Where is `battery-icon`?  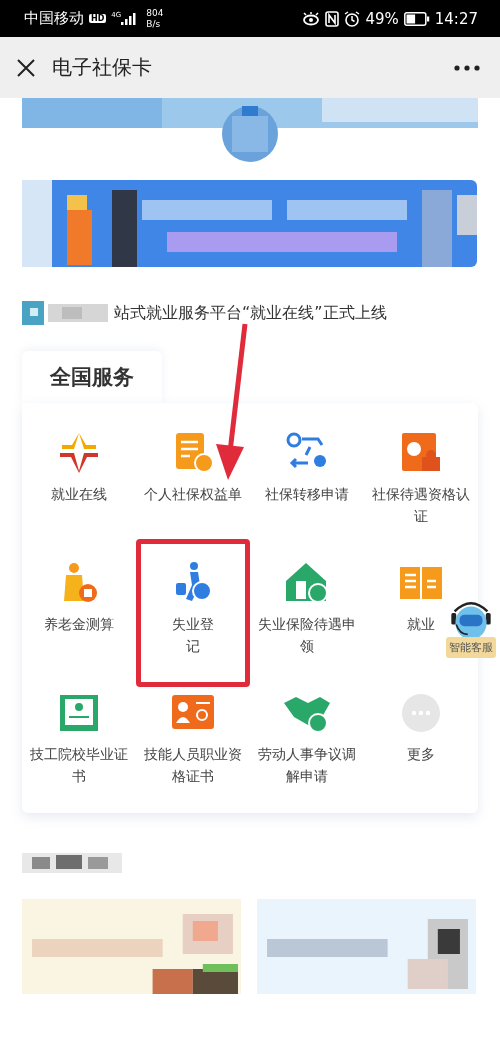 battery-icon is located at coordinates (416, 18).